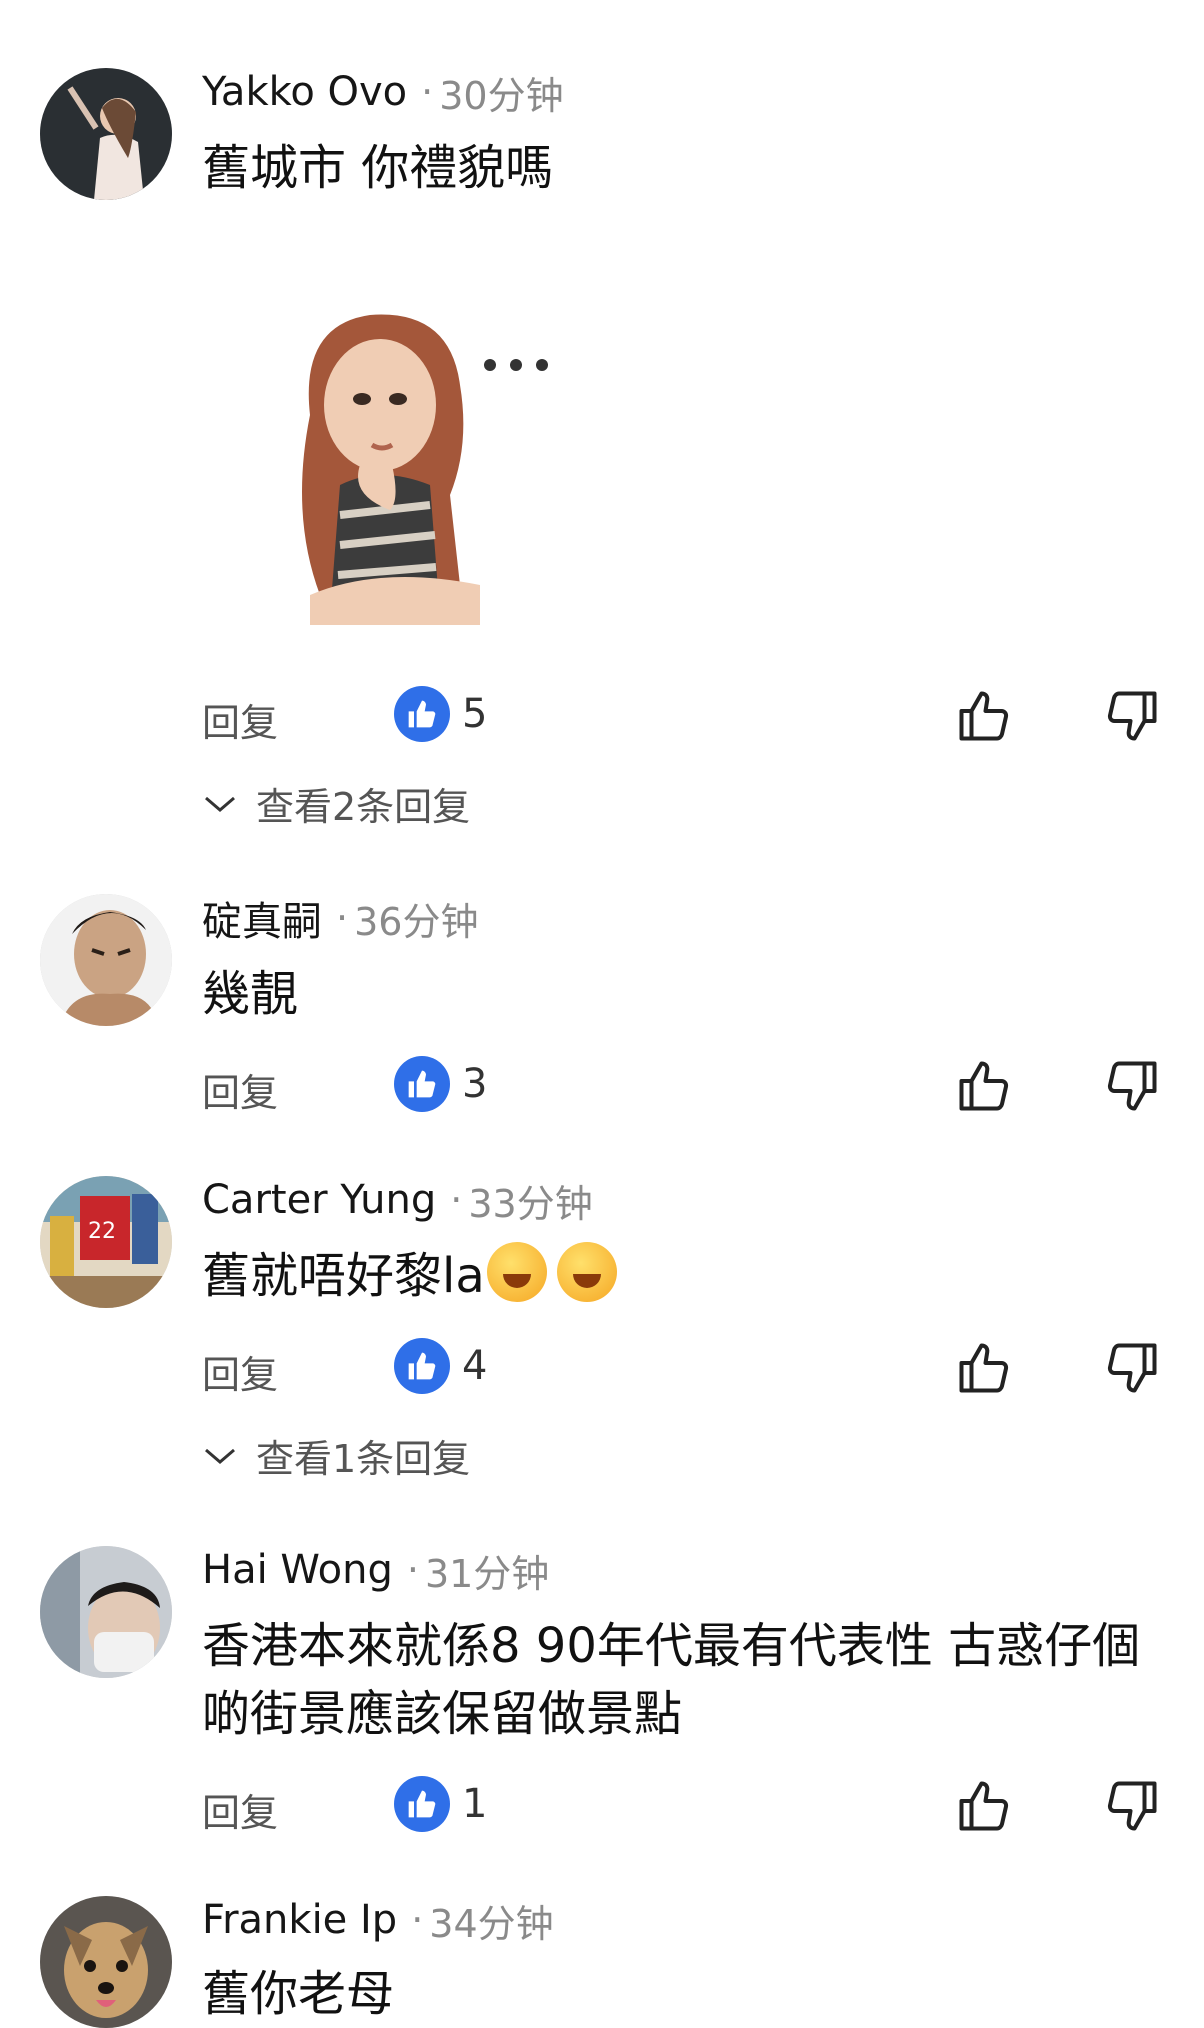  Describe the element at coordinates (378, 168) in the screenshot. I see `comment-text: 舊城市 你禮貌嗎` at that location.